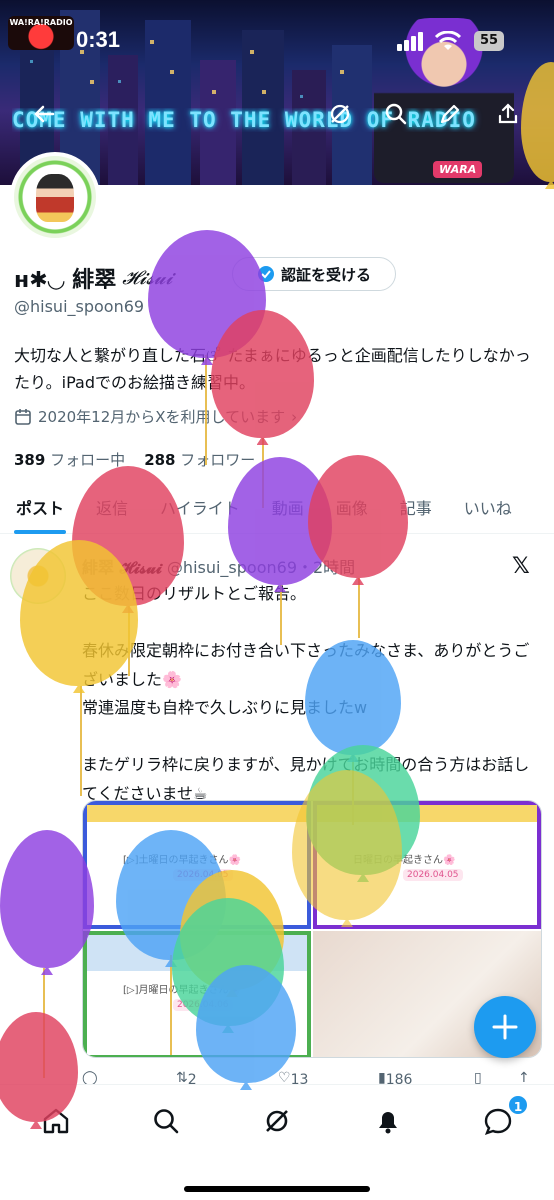 The width and height of the screenshot is (554, 1200). I want to click on profile-name-row: ʜ✱◡ 緋翠 𝓗𝓲𝓼𝓾𝓲, so click(93, 278).